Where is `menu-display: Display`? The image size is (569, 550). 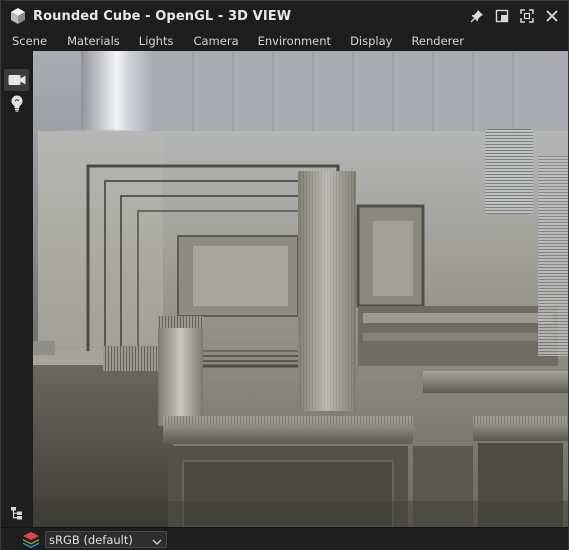 menu-display: Display is located at coordinates (371, 41).